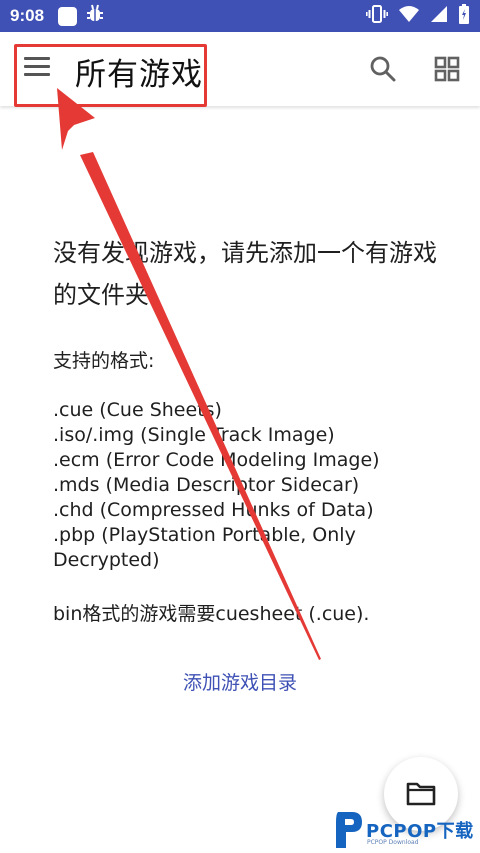  What do you see at coordinates (240, 681) in the screenshot?
I see `add-game-directory-button: 添加游戏目录` at bounding box center [240, 681].